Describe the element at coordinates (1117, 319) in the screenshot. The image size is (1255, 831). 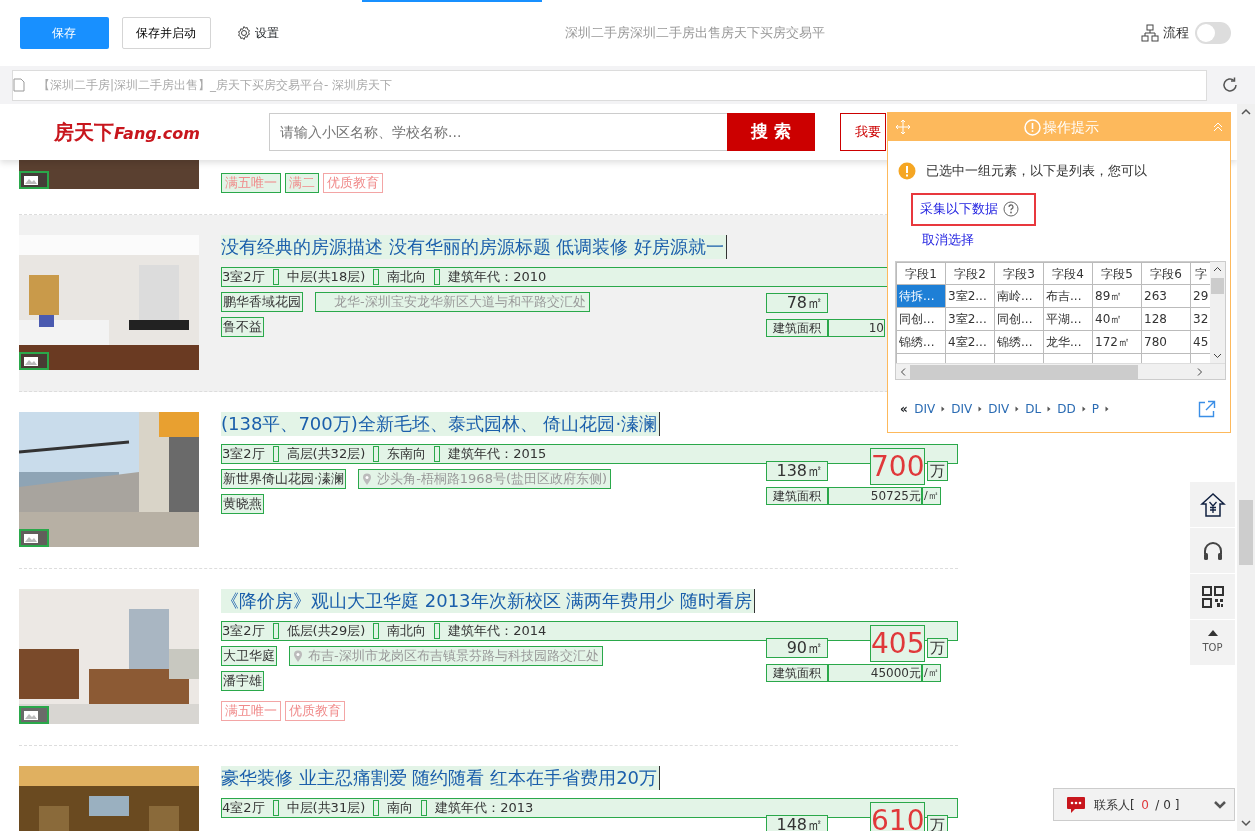
I see `table-cell: 40㎡` at that location.